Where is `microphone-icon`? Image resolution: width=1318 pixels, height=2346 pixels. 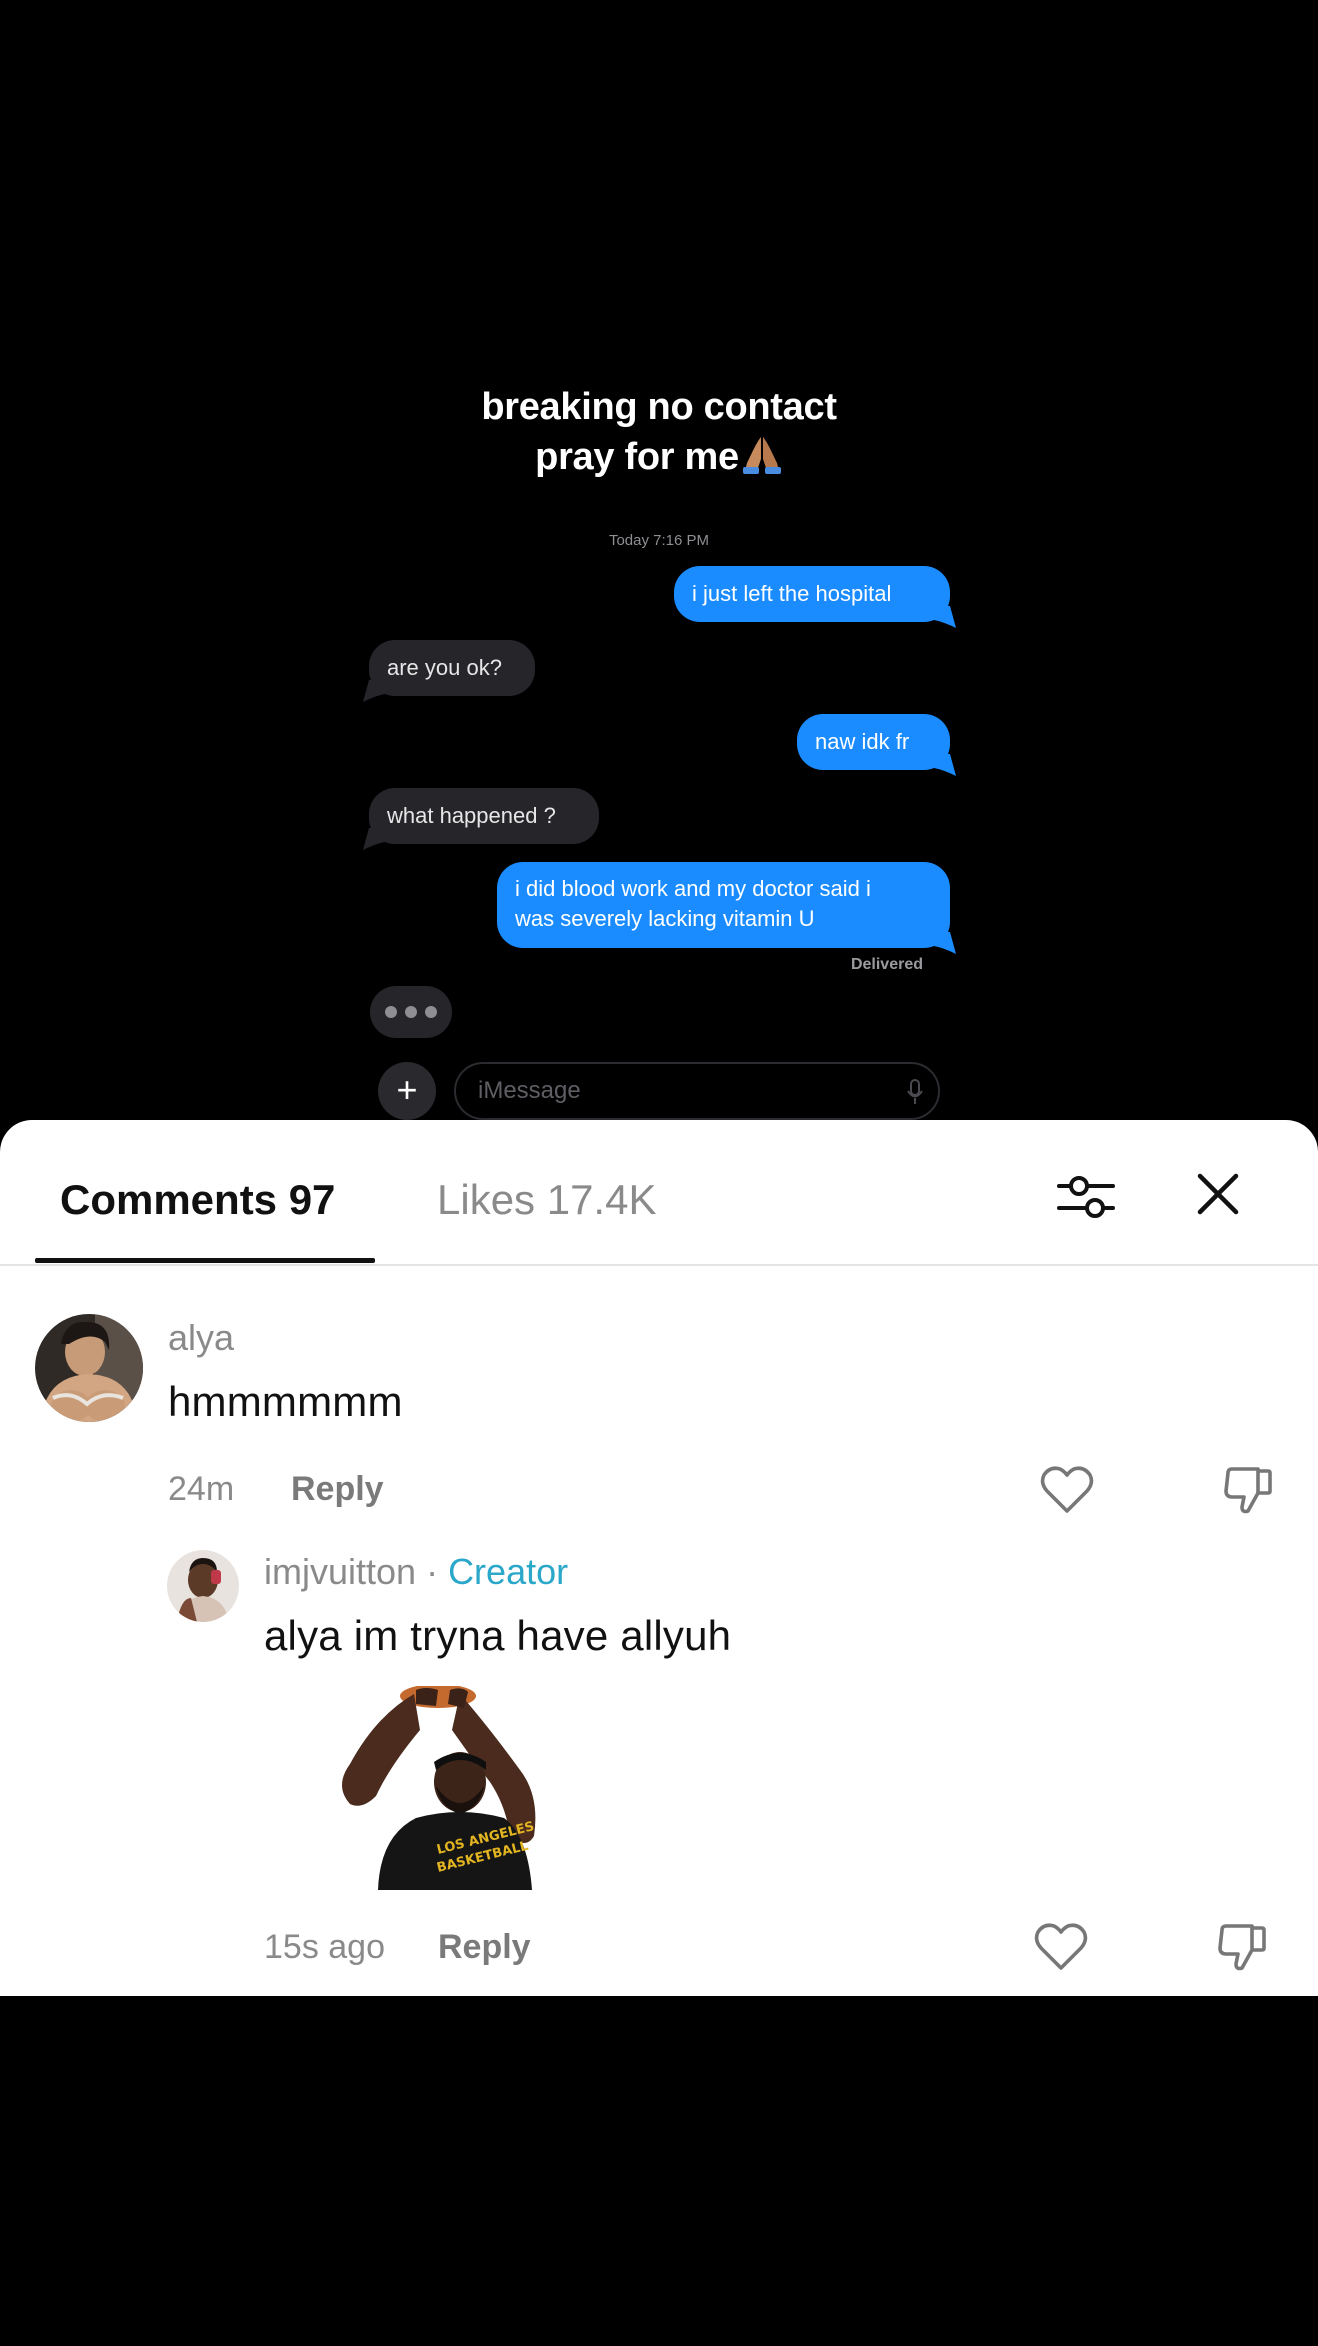
microphone-icon is located at coordinates (915, 1091).